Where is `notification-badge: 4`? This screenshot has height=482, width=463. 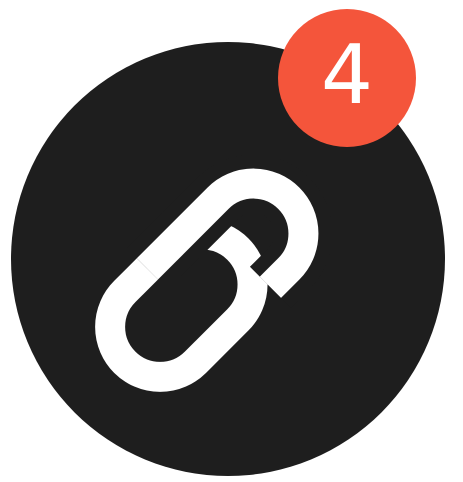 notification-badge: 4 is located at coordinates (347, 78).